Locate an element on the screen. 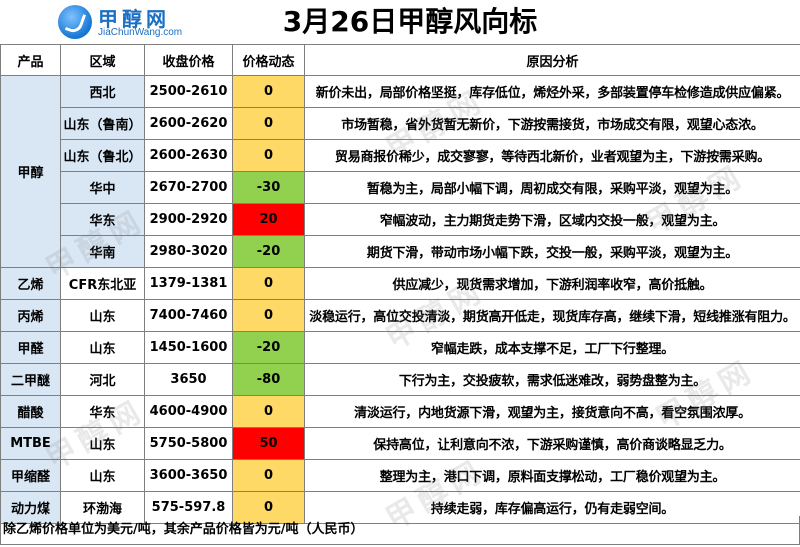  reason-cell: 窄幅波动，主力期货走势下滑，区域内交投一般，观望为主。 is located at coordinates (552, 219).